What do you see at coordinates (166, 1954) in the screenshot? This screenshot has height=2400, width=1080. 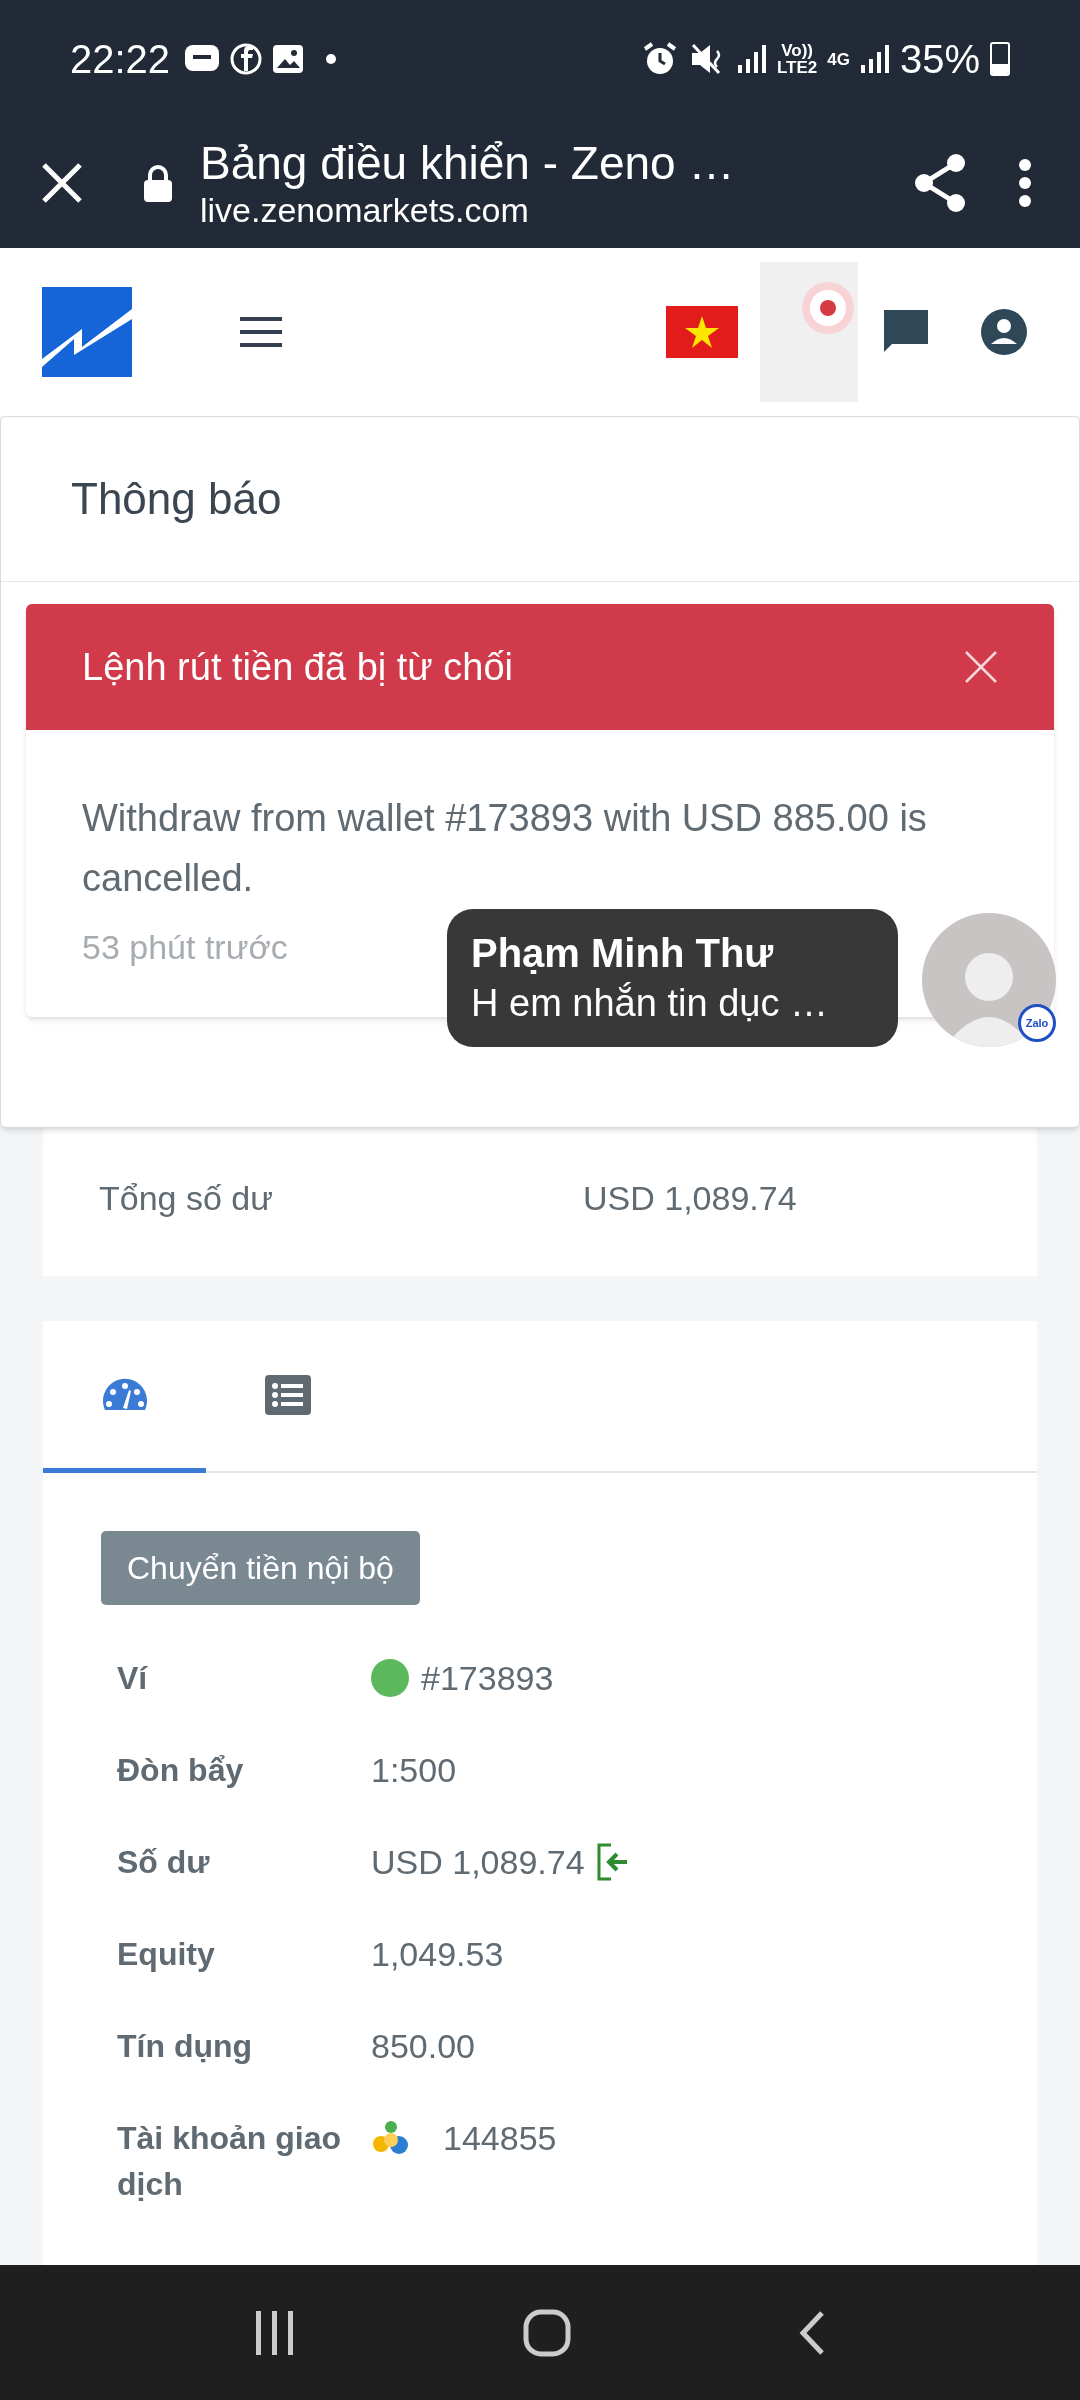 I see `field-label: Equity` at bounding box center [166, 1954].